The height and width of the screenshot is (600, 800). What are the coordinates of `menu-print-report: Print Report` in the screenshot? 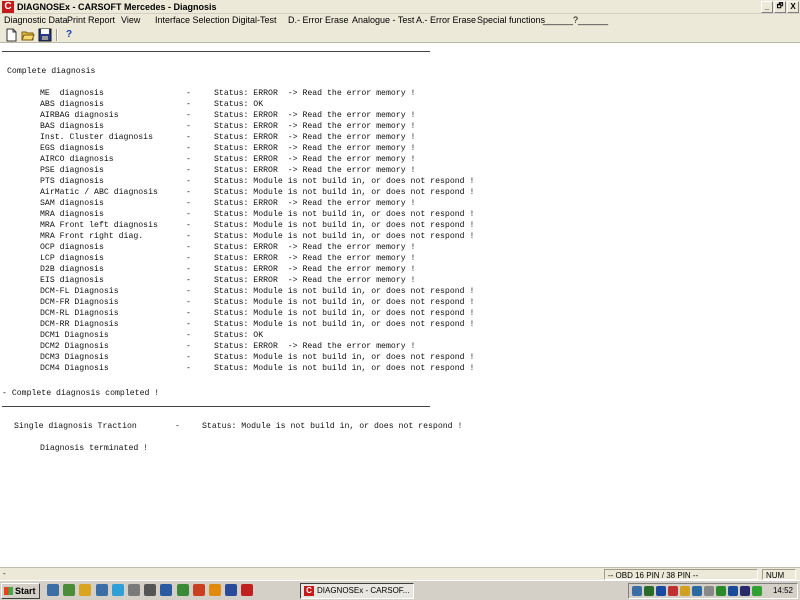 It's located at (91, 20).